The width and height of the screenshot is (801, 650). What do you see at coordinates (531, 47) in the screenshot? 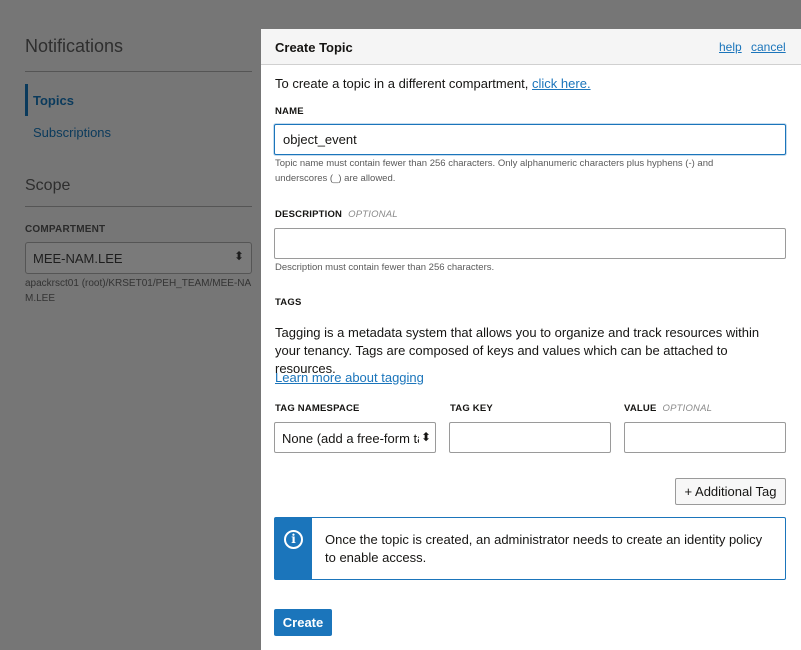
I see `panel-header: Create Topic help cancel` at bounding box center [531, 47].